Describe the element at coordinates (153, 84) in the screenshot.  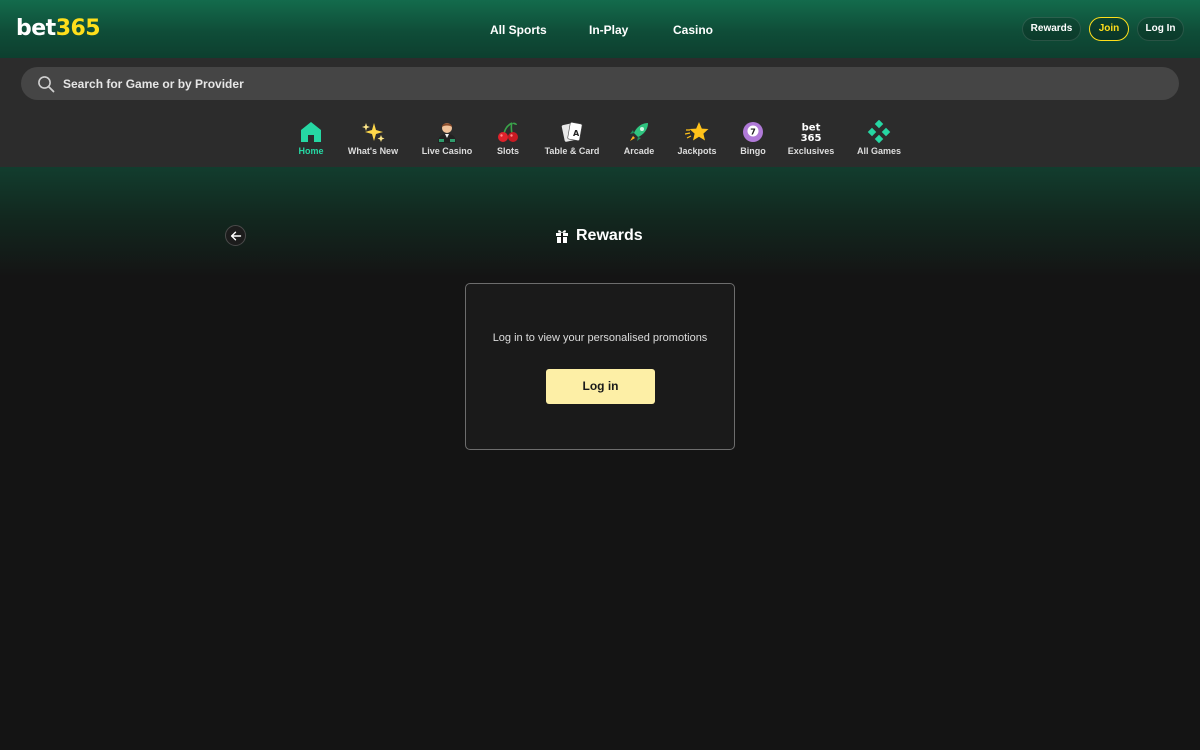
I see `search-placeholder: Search for Game or by Provider` at that location.